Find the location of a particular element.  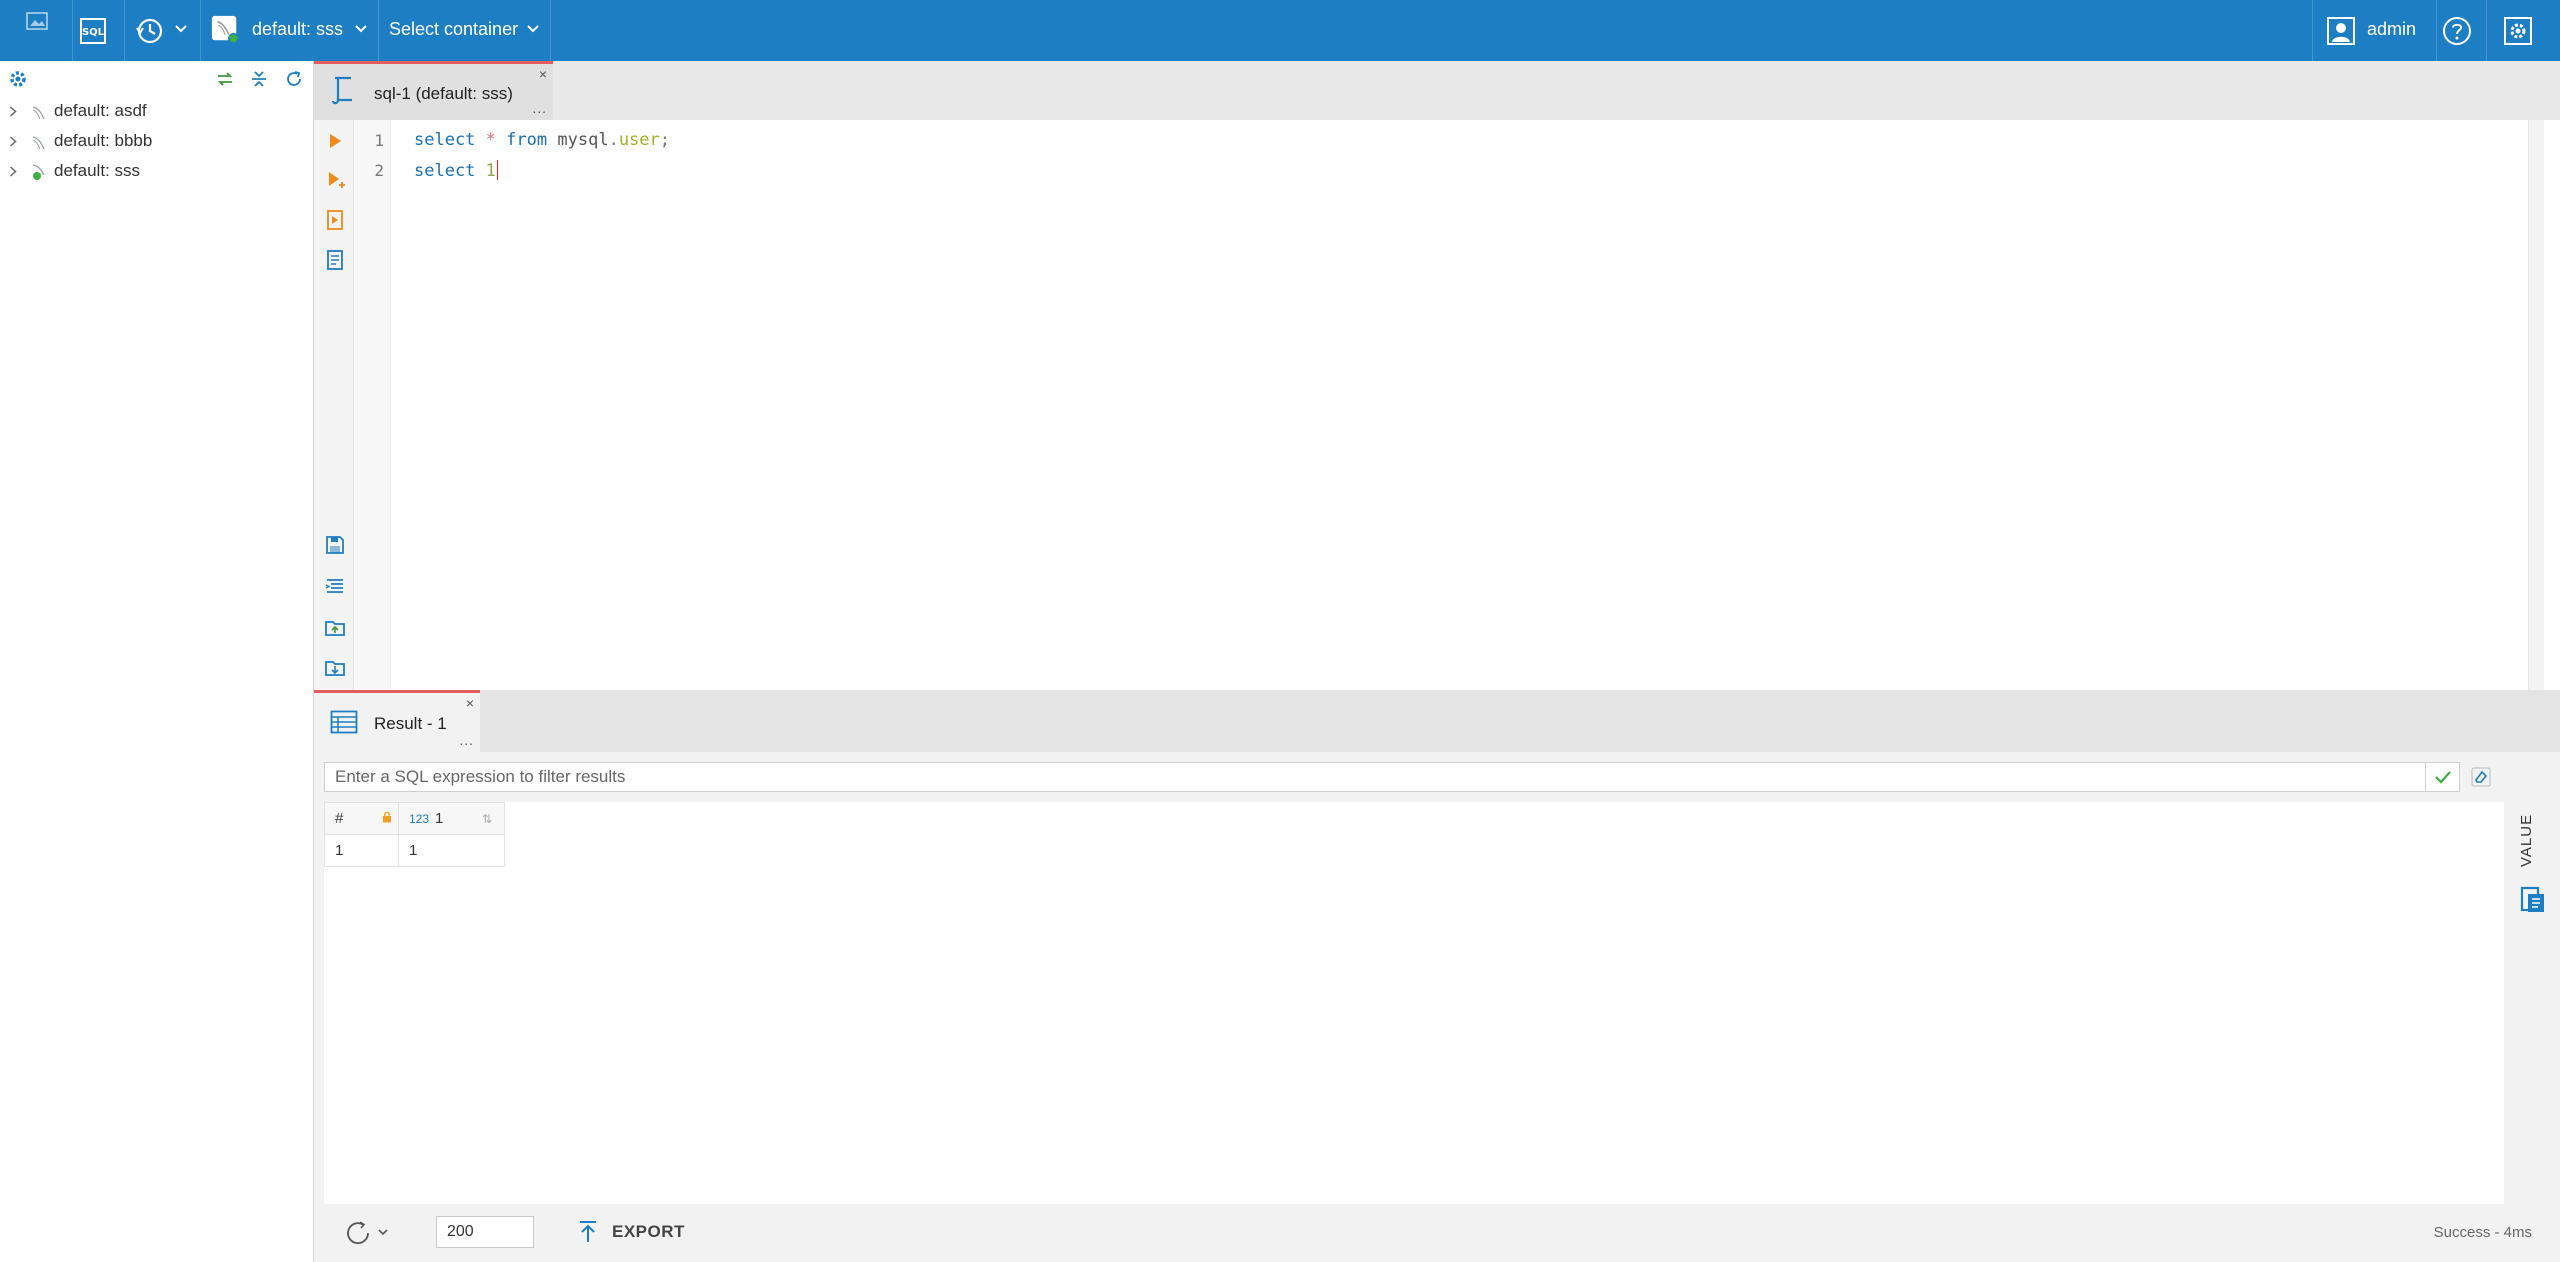

row-number-header: # is located at coordinates (361, 818).